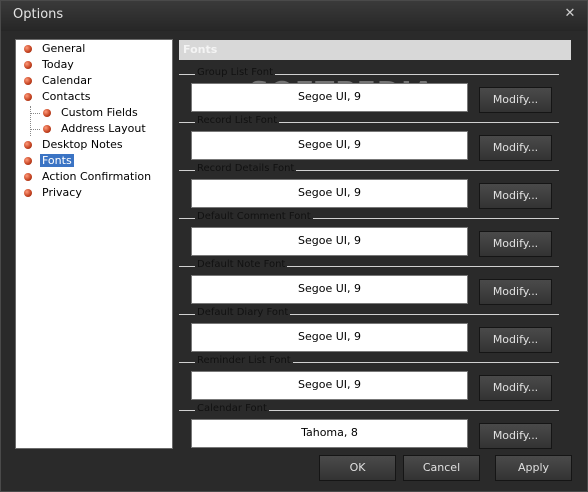 This screenshot has width=588, height=492. What do you see at coordinates (243, 312) in the screenshot?
I see `group-legend: Default Diary Font` at bounding box center [243, 312].